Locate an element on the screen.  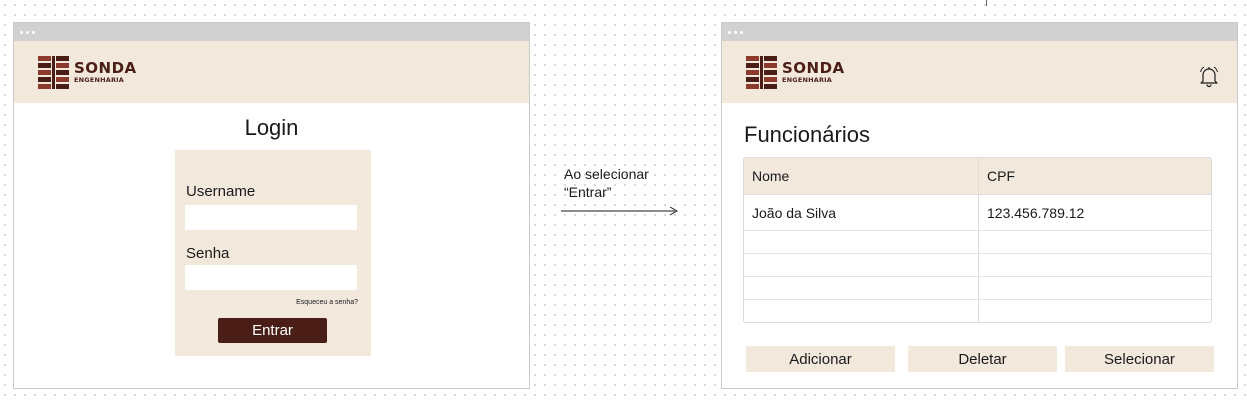
right-arrow-icon is located at coordinates (620, 211).